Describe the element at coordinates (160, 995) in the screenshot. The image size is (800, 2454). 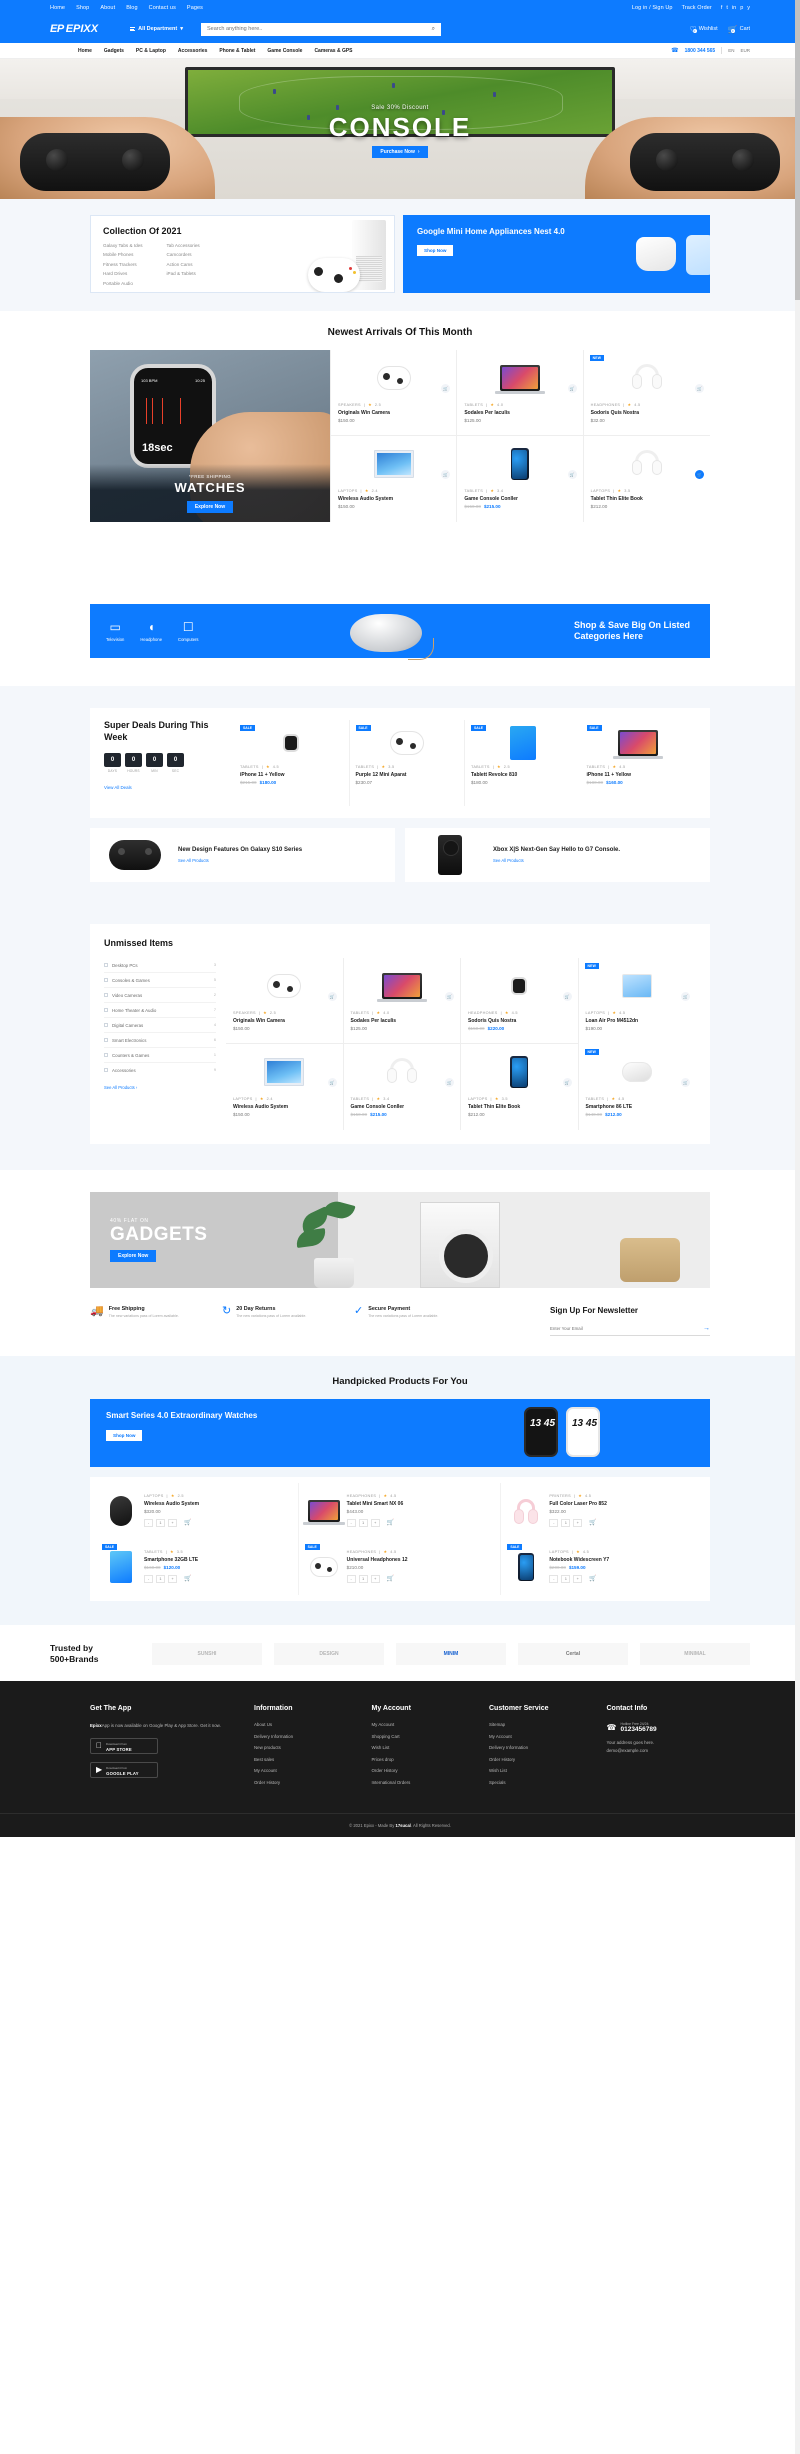
I see `sidebar-item-video-cameras: Video Cameras 2` at that location.